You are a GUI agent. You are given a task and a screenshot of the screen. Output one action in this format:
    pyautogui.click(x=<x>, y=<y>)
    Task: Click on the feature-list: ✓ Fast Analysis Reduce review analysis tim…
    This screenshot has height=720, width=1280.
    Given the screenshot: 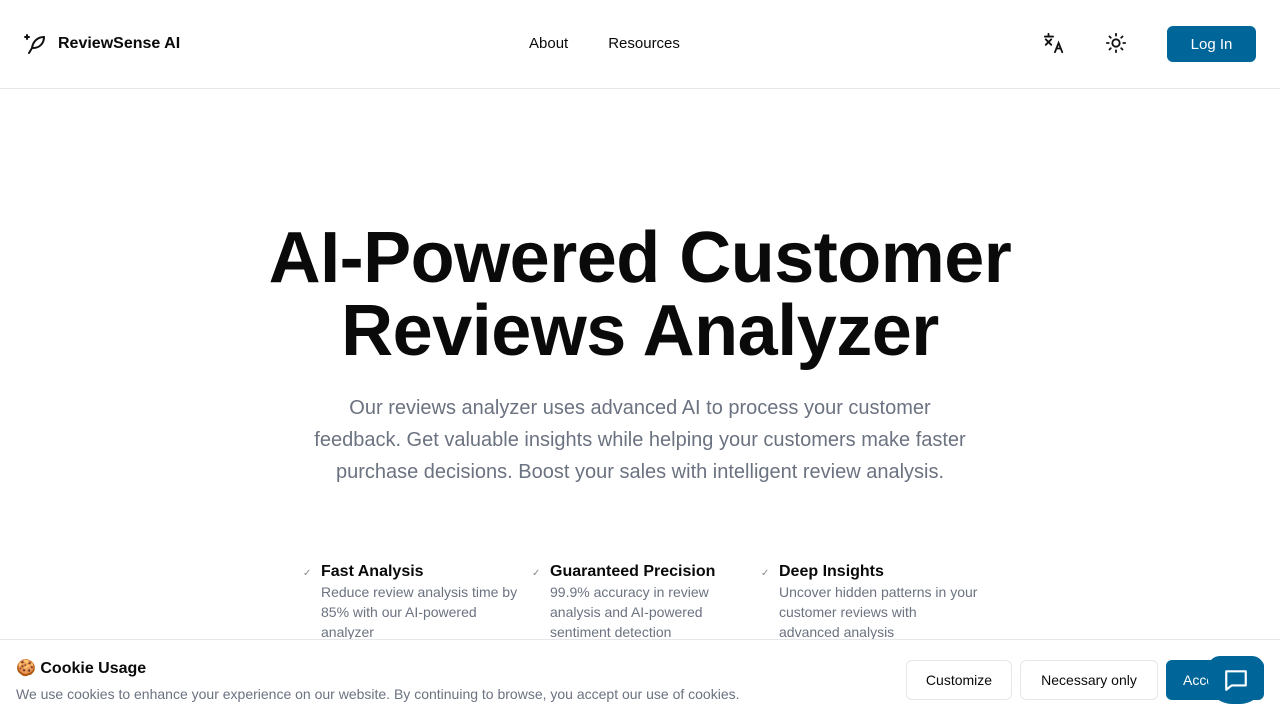 What is the action you would take?
    pyautogui.click(x=646, y=602)
    